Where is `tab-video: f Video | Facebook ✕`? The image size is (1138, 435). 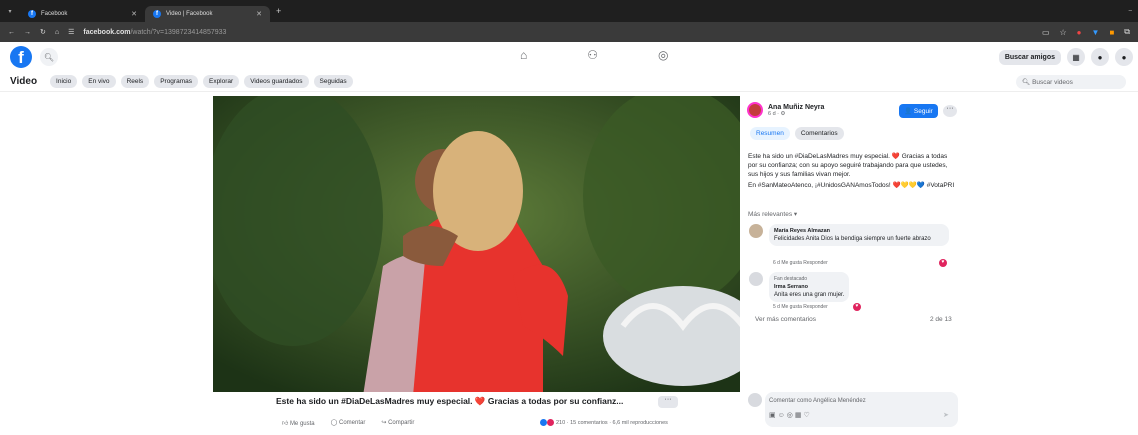
tab-video: f Video | Facebook ✕ is located at coordinates (207, 14).